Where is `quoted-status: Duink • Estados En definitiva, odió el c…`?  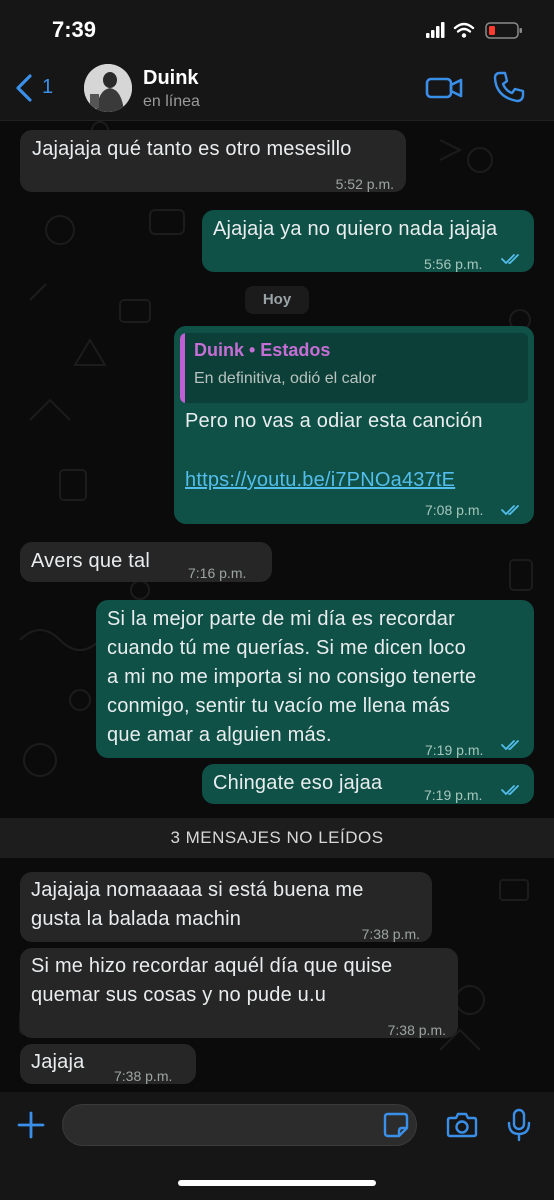
quoted-status: Duink • Estados En definitiva, odió el c… is located at coordinates (354, 368).